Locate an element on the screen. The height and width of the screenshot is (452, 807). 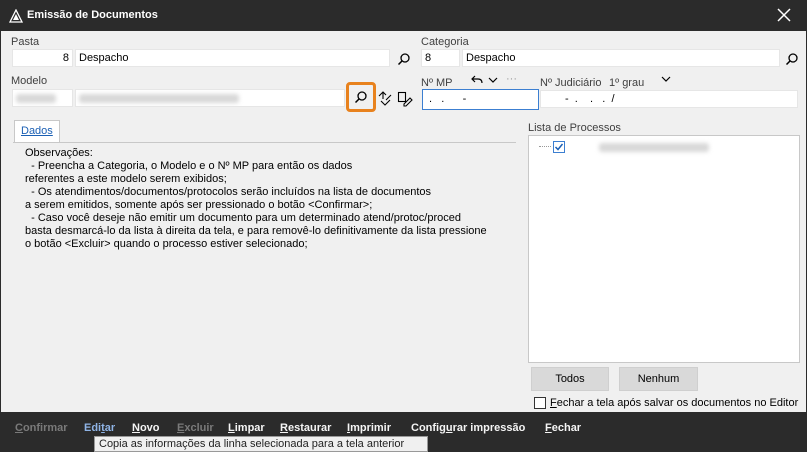
categoria-name-field: Despacho is located at coordinates (621, 58).